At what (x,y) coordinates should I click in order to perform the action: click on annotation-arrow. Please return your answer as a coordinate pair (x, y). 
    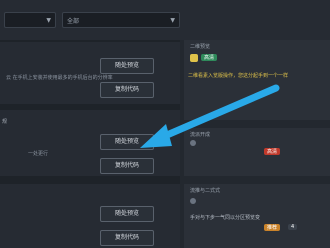
    Looking at the image, I should click on (210, 116).